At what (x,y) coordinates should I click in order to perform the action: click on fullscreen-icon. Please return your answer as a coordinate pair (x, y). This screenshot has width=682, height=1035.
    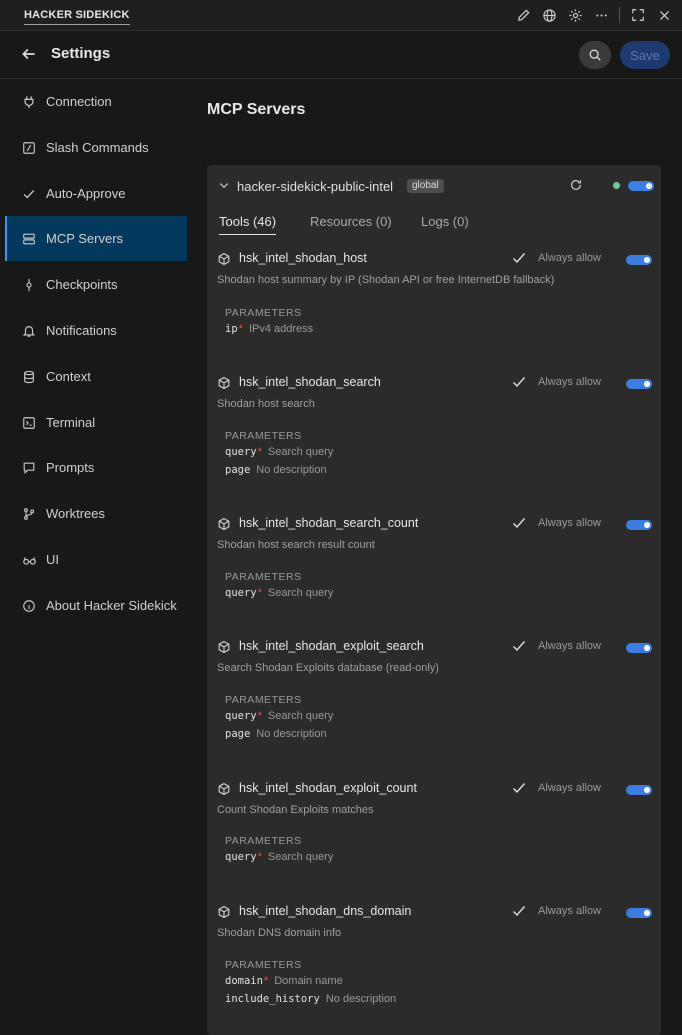
    Looking at the image, I should click on (638, 15).